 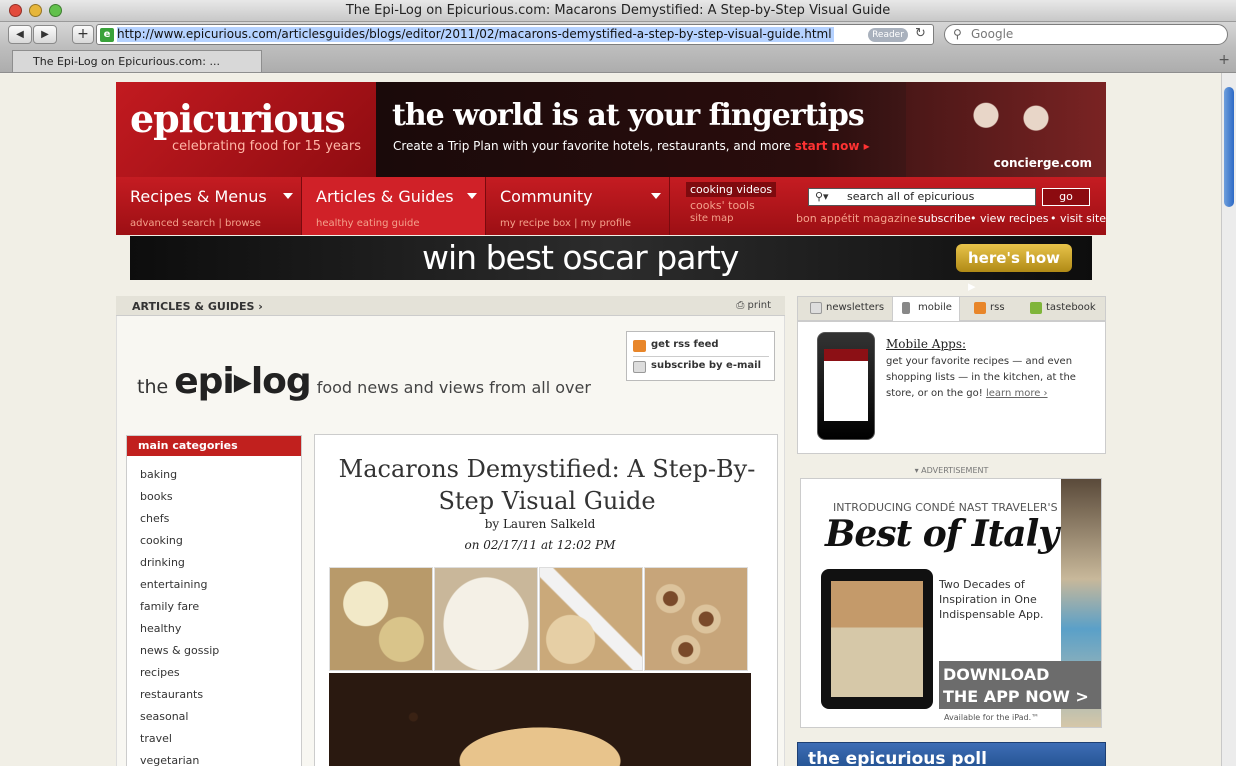 What do you see at coordinates (846, 386) in the screenshot?
I see `iphone-image` at bounding box center [846, 386].